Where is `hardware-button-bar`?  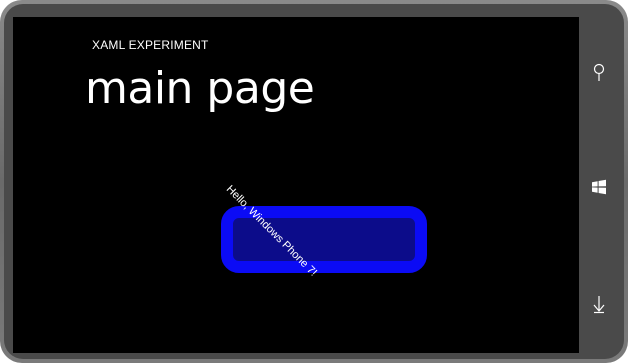
hardware-button-bar is located at coordinates (599, 185).